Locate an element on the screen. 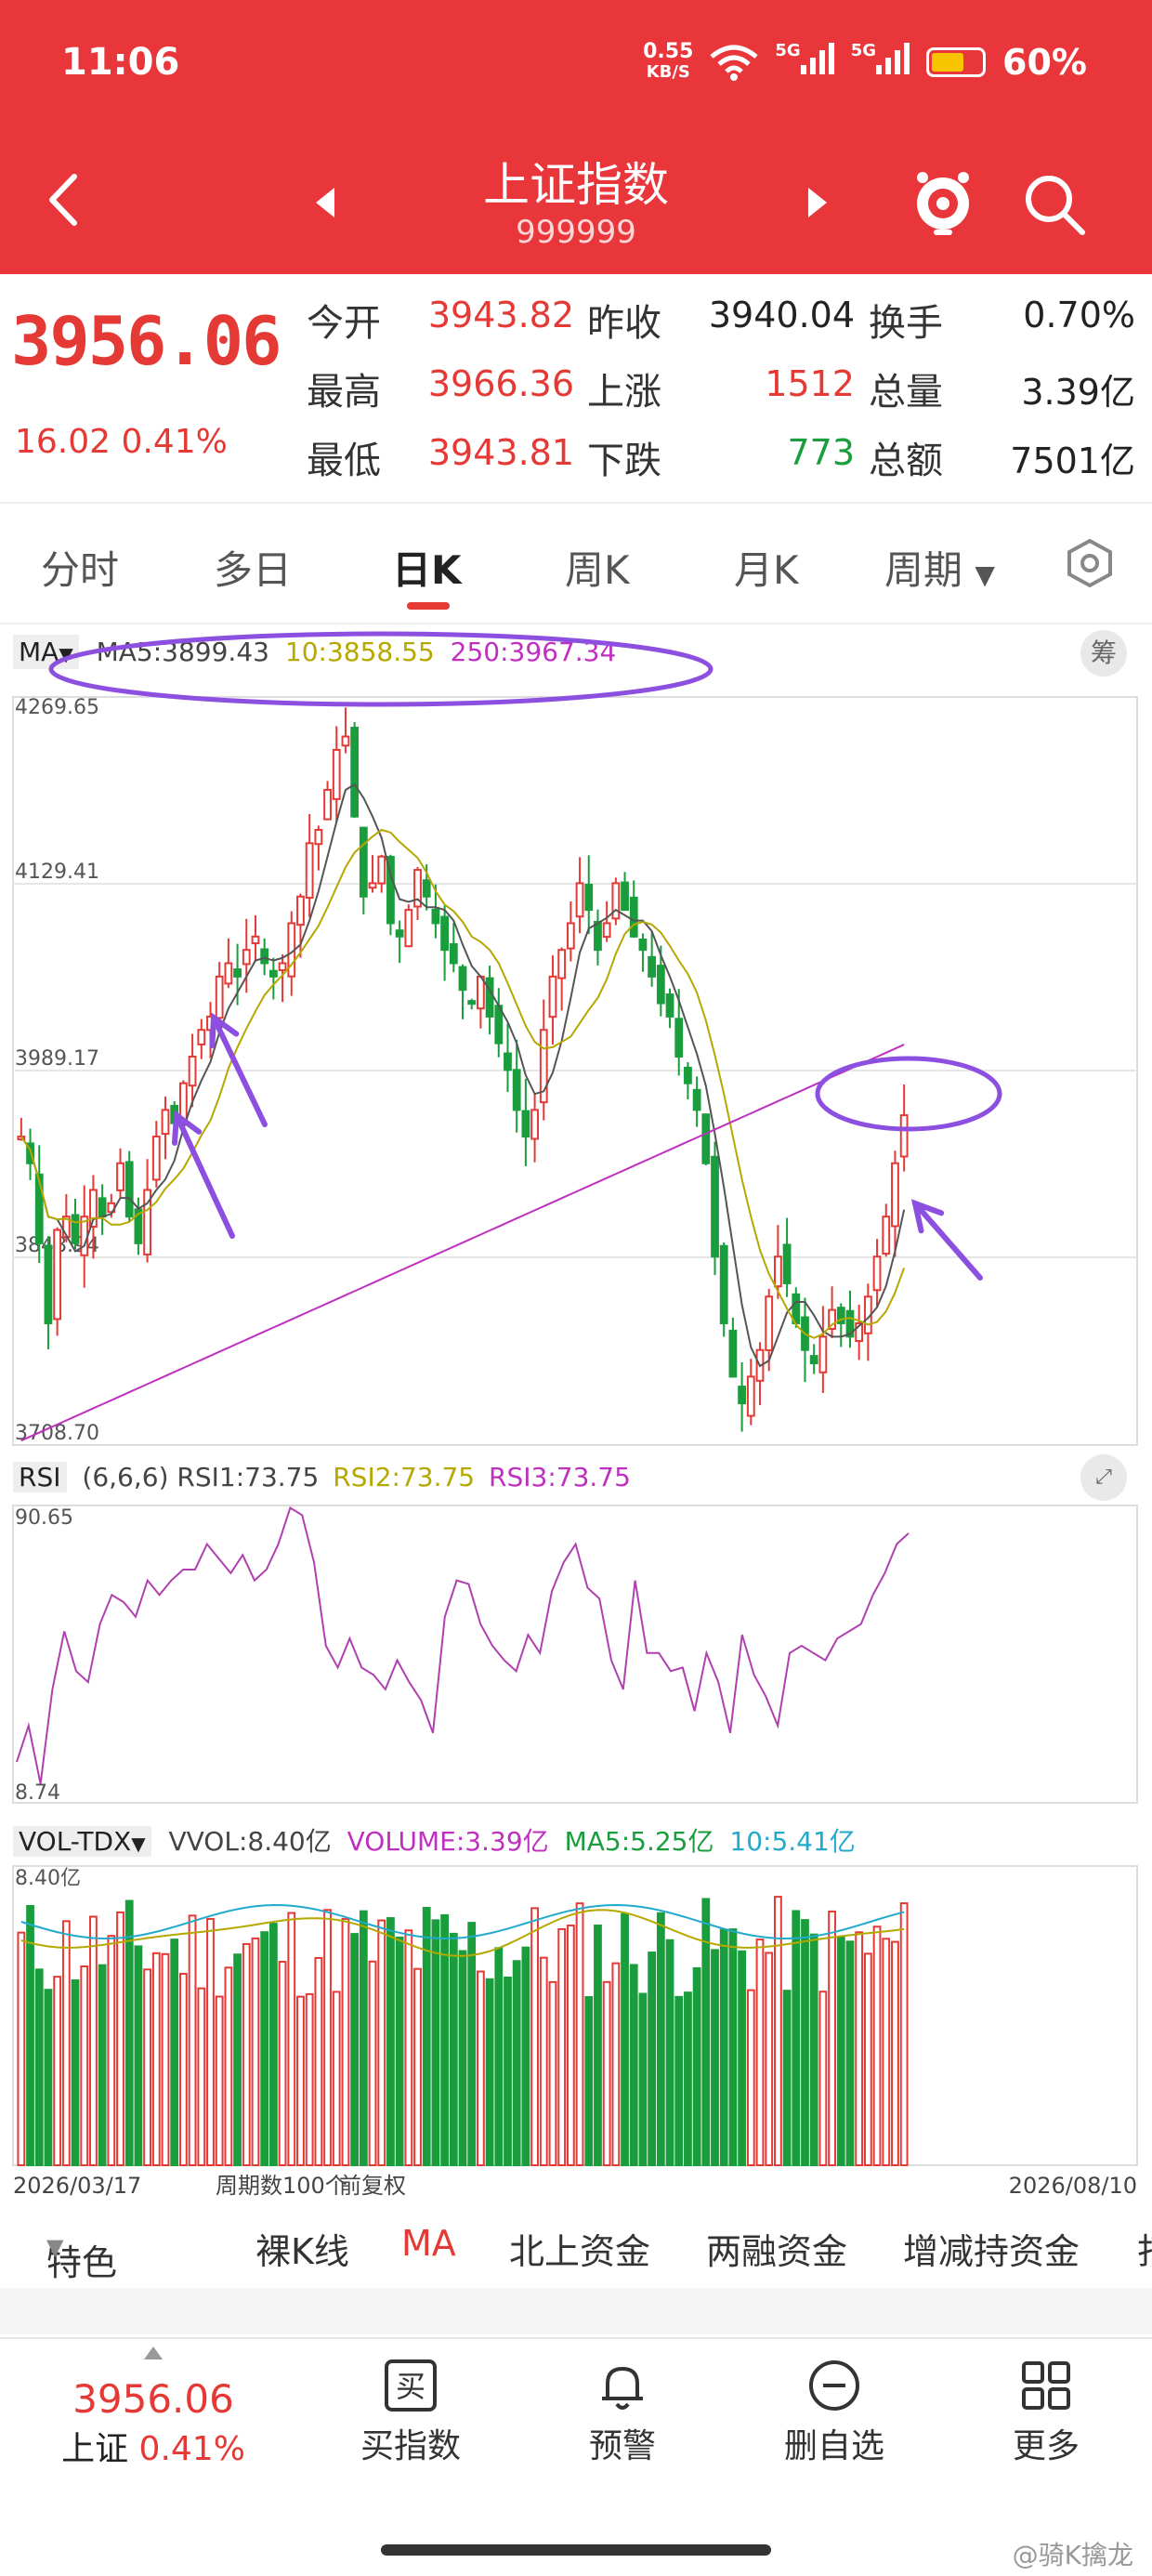 This screenshot has width=1152, height=2576. tab-daily-k: 日K is located at coordinates (427, 567).